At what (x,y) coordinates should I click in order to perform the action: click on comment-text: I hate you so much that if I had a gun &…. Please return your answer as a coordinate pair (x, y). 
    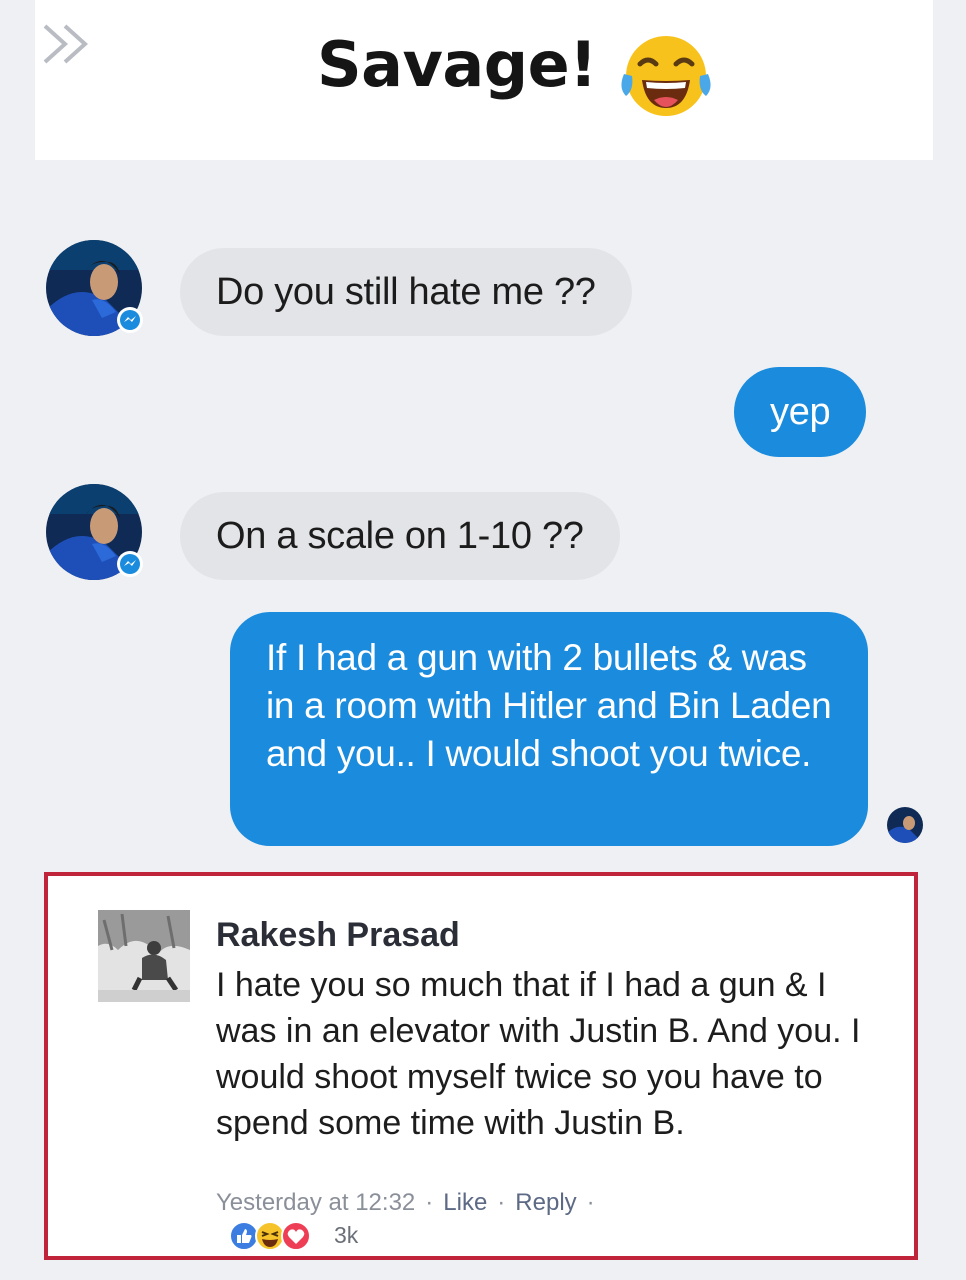
    Looking at the image, I should click on (538, 1054).